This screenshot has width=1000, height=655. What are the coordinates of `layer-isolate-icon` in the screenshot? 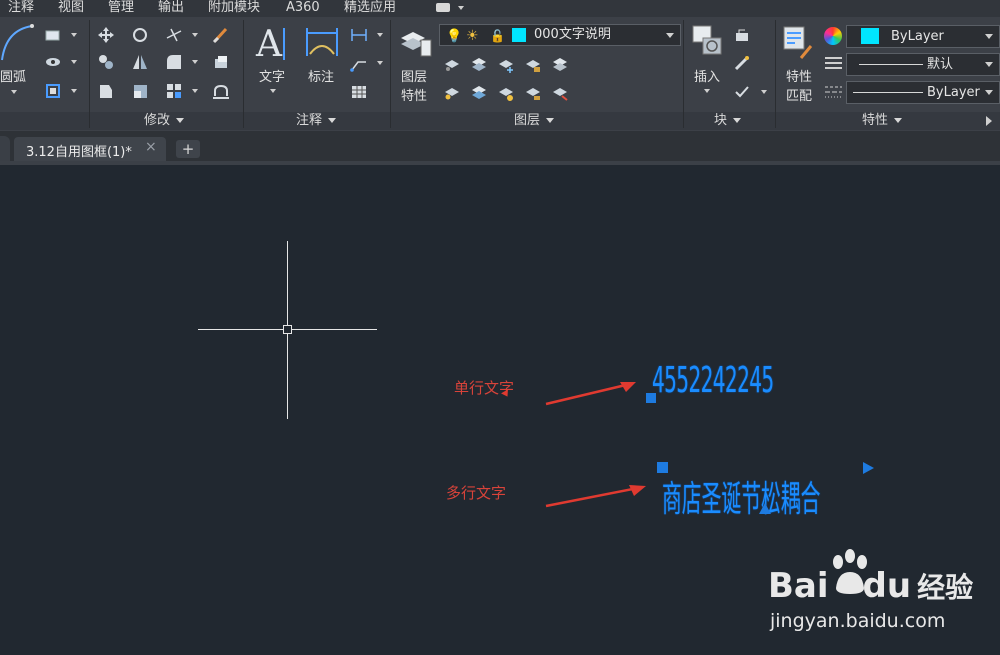 It's located at (479, 65).